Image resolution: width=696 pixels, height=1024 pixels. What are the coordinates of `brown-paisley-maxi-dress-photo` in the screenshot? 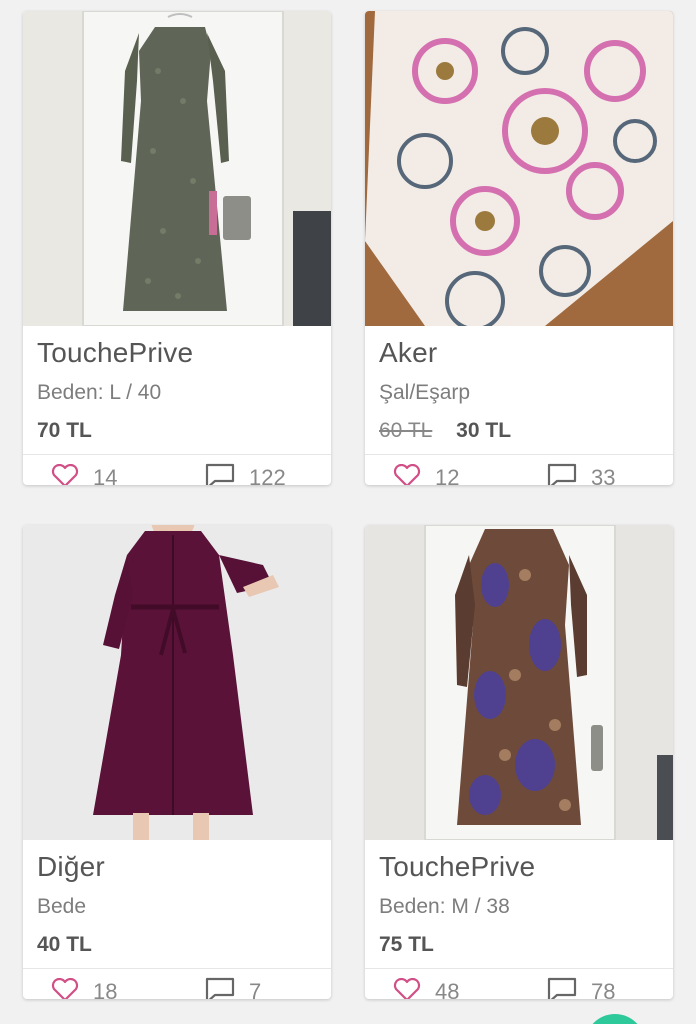 It's located at (519, 682).